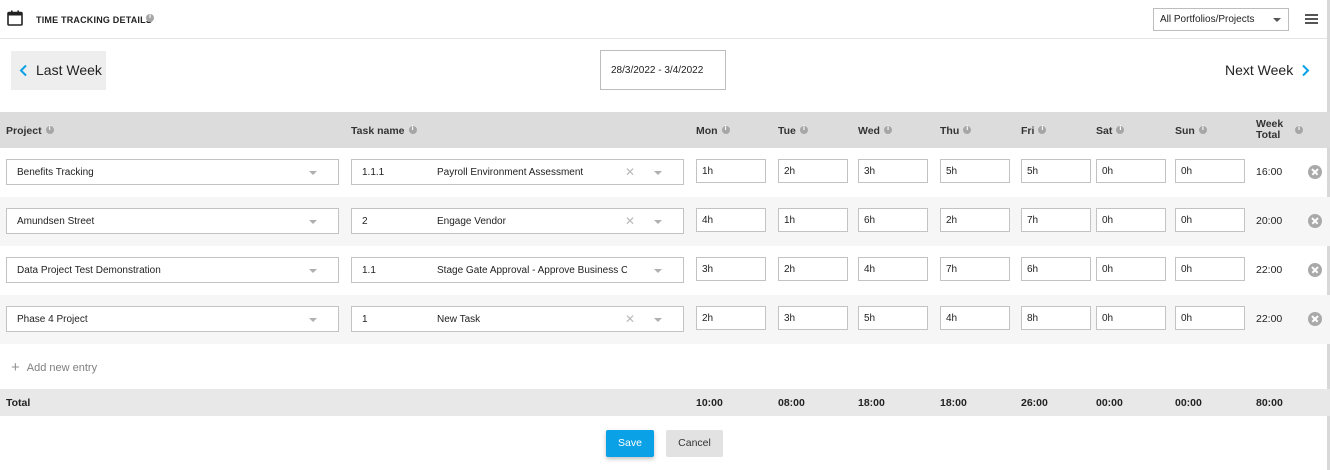  What do you see at coordinates (975, 269) in the screenshot?
I see `hours-input-thu: 7h` at bounding box center [975, 269].